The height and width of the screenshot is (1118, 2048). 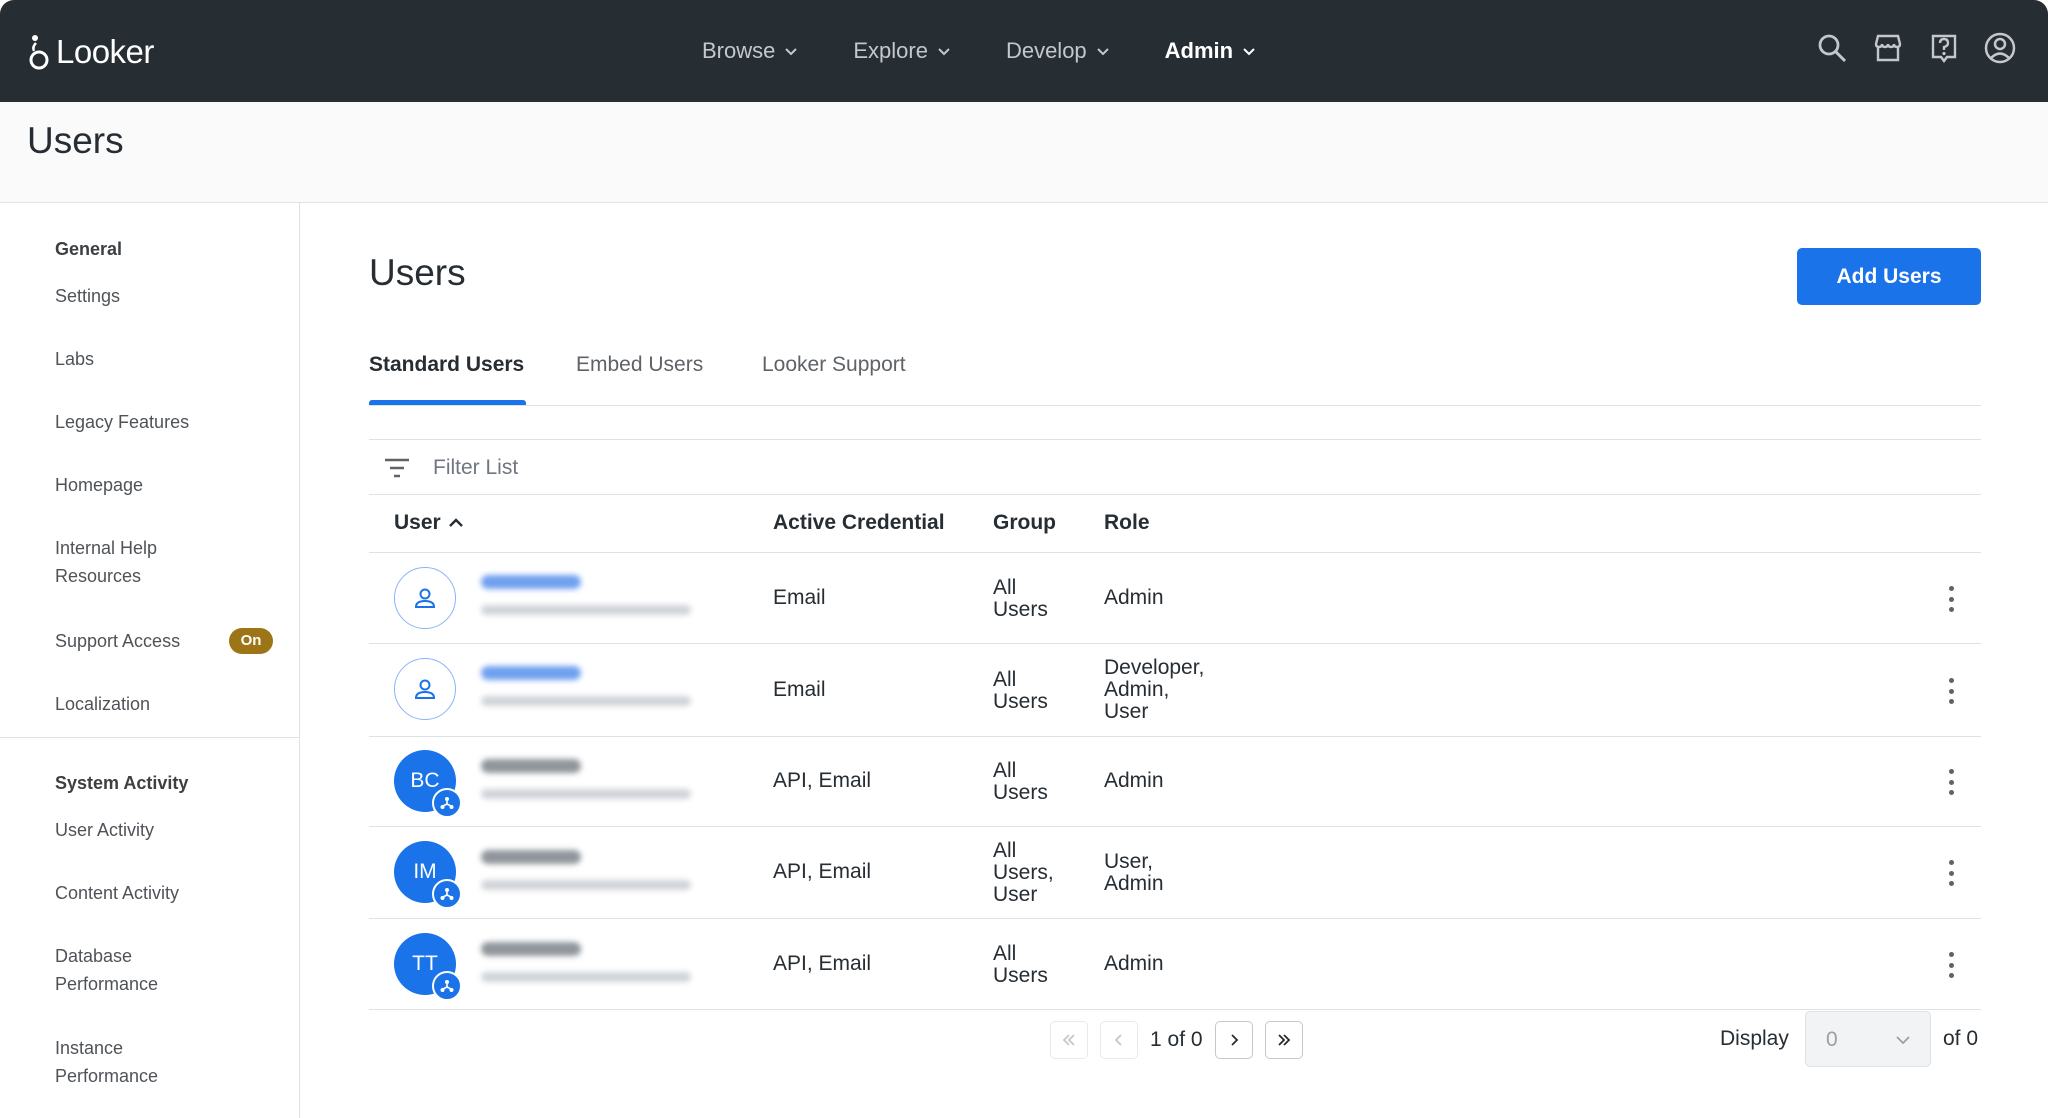 I want to click on sort-ascending-icon, so click(x=455, y=522).